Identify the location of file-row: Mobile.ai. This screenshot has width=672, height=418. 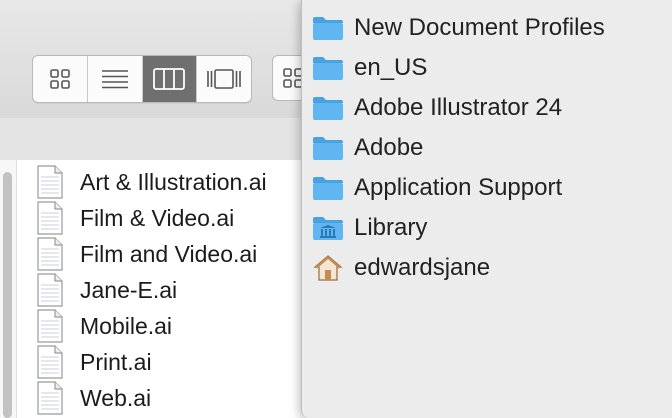
(150, 326).